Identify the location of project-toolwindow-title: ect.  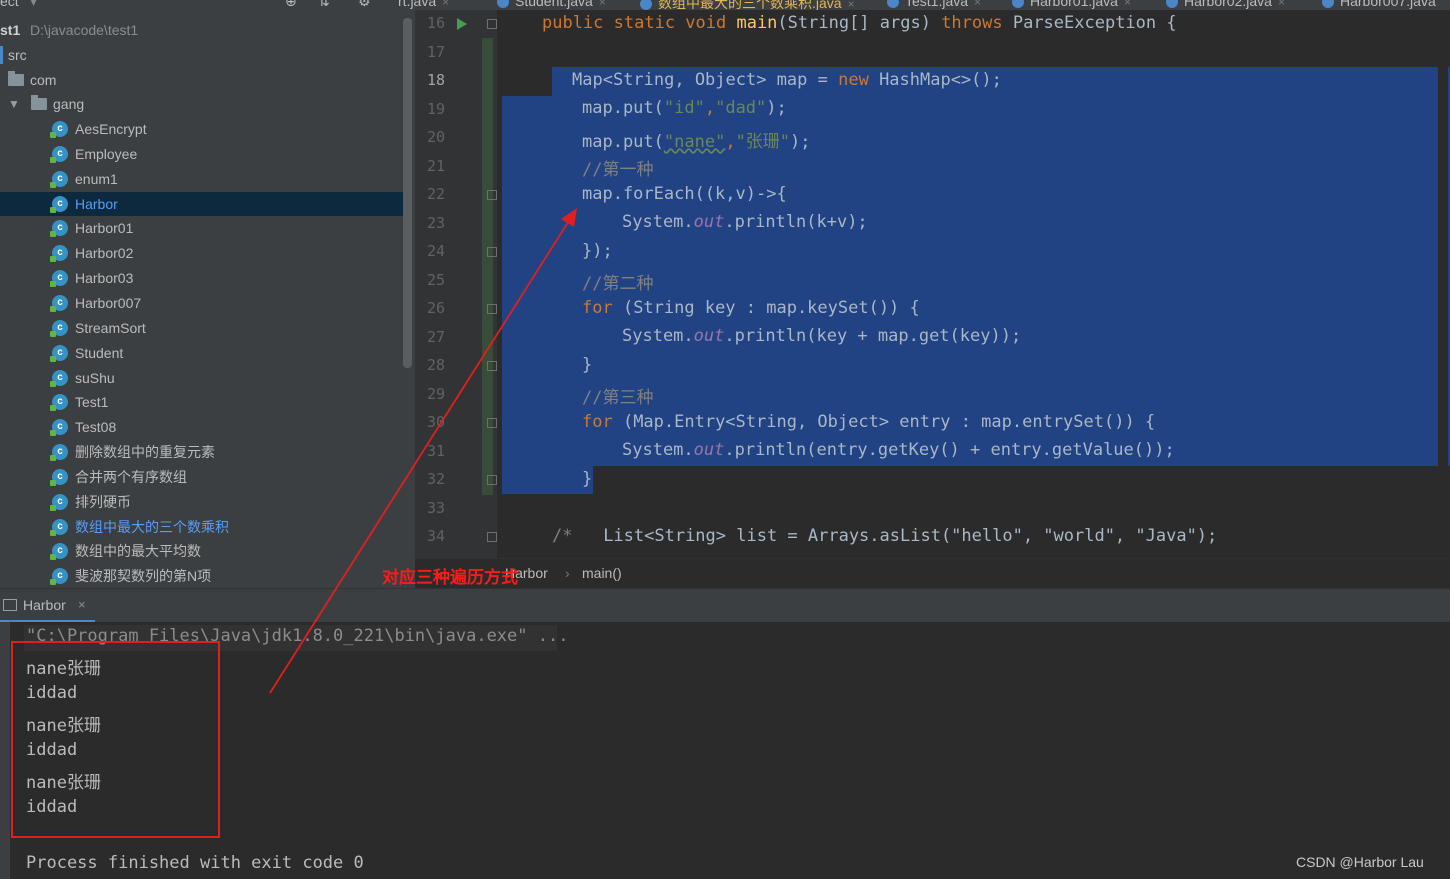
(9, 4).